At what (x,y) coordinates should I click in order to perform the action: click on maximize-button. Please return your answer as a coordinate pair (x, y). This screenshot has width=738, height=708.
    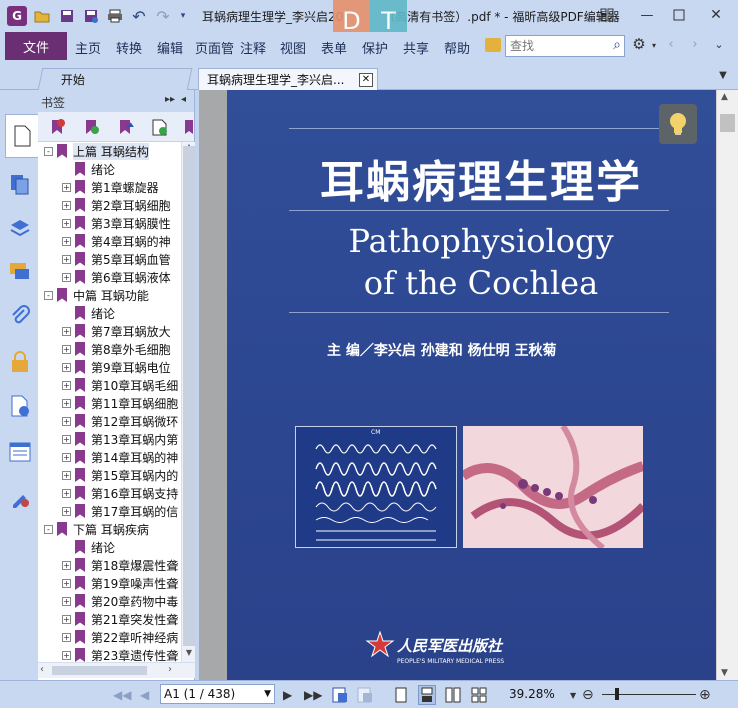
    Looking at the image, I should click on (679, 15).